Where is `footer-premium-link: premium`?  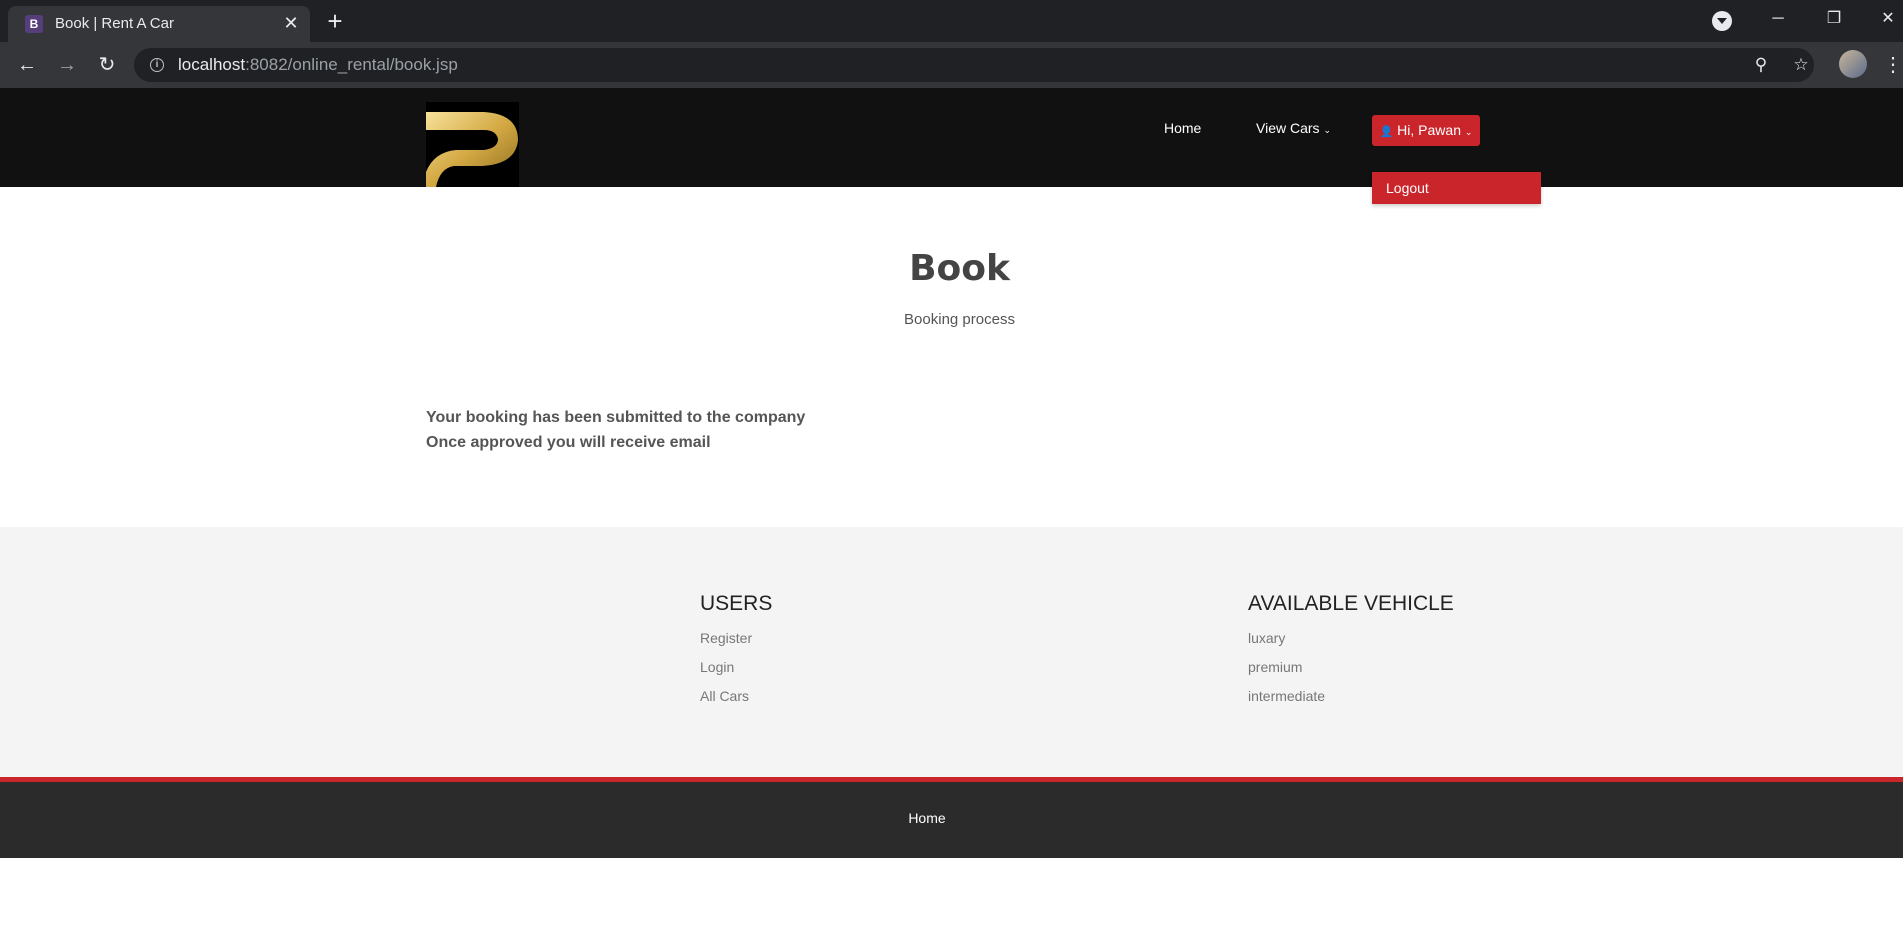 footer-premium-link: premium is located at coordinates (1275, 667).